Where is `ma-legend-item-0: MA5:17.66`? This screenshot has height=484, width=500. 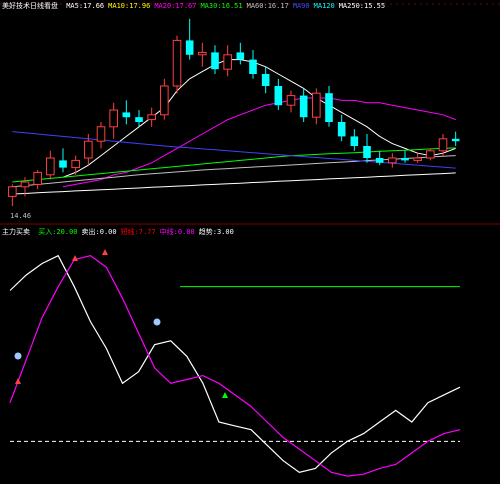
ma-legend-item-0: MA5:17.66 is located at coordinates (85, 6).